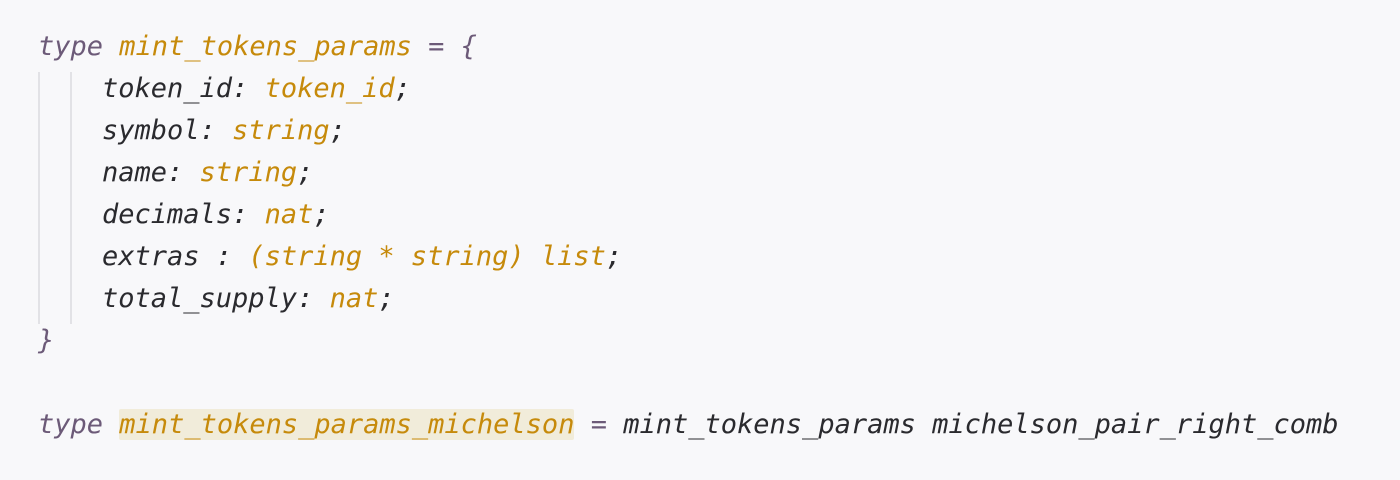  Describe the element at coordinates (719, 299) in the screenshot. I see `code-line-field: total_supply: nat;` at that location.